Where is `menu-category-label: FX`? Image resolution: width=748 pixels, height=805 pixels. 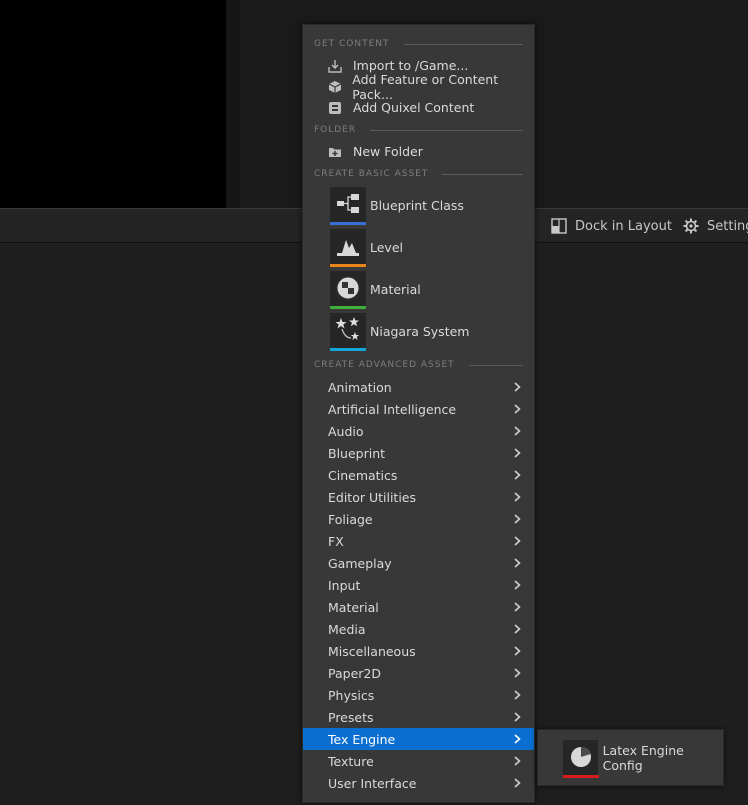 menu-category-label: FX is located at coordinates (336, 541).